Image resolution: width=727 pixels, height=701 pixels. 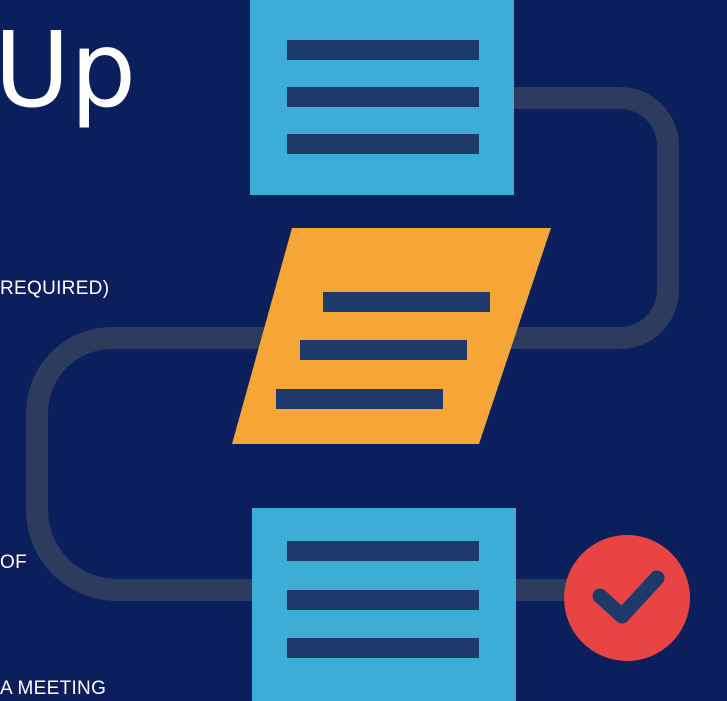 I want to click on parallelogram-note-icon, so click(x=391, y=336).